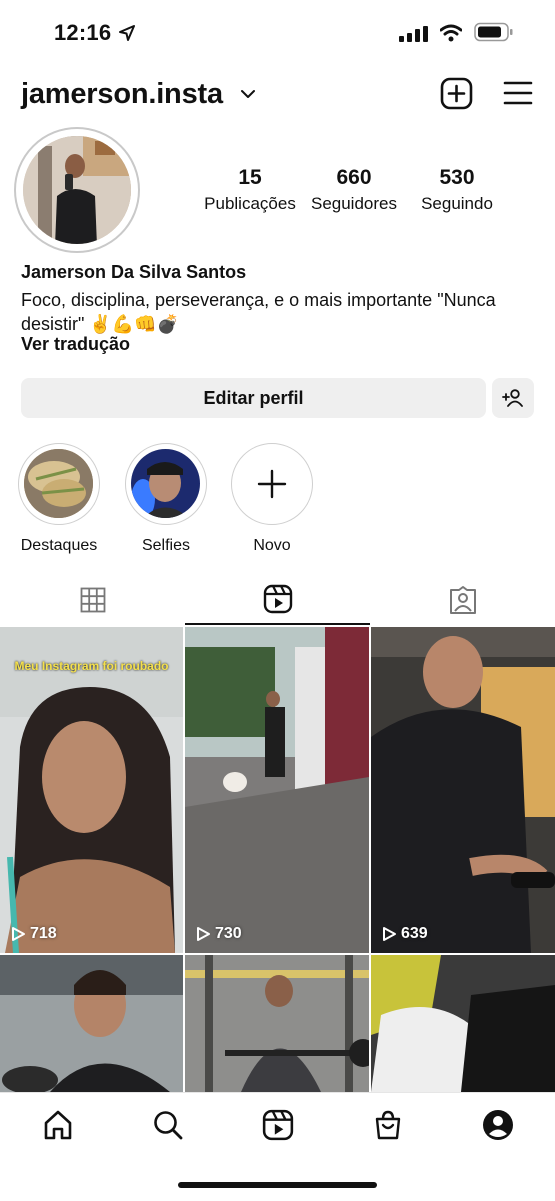 Image resolution: width=555 pixels, height=1201 pixels. I want to click on menu-icon, so click(518, 93).